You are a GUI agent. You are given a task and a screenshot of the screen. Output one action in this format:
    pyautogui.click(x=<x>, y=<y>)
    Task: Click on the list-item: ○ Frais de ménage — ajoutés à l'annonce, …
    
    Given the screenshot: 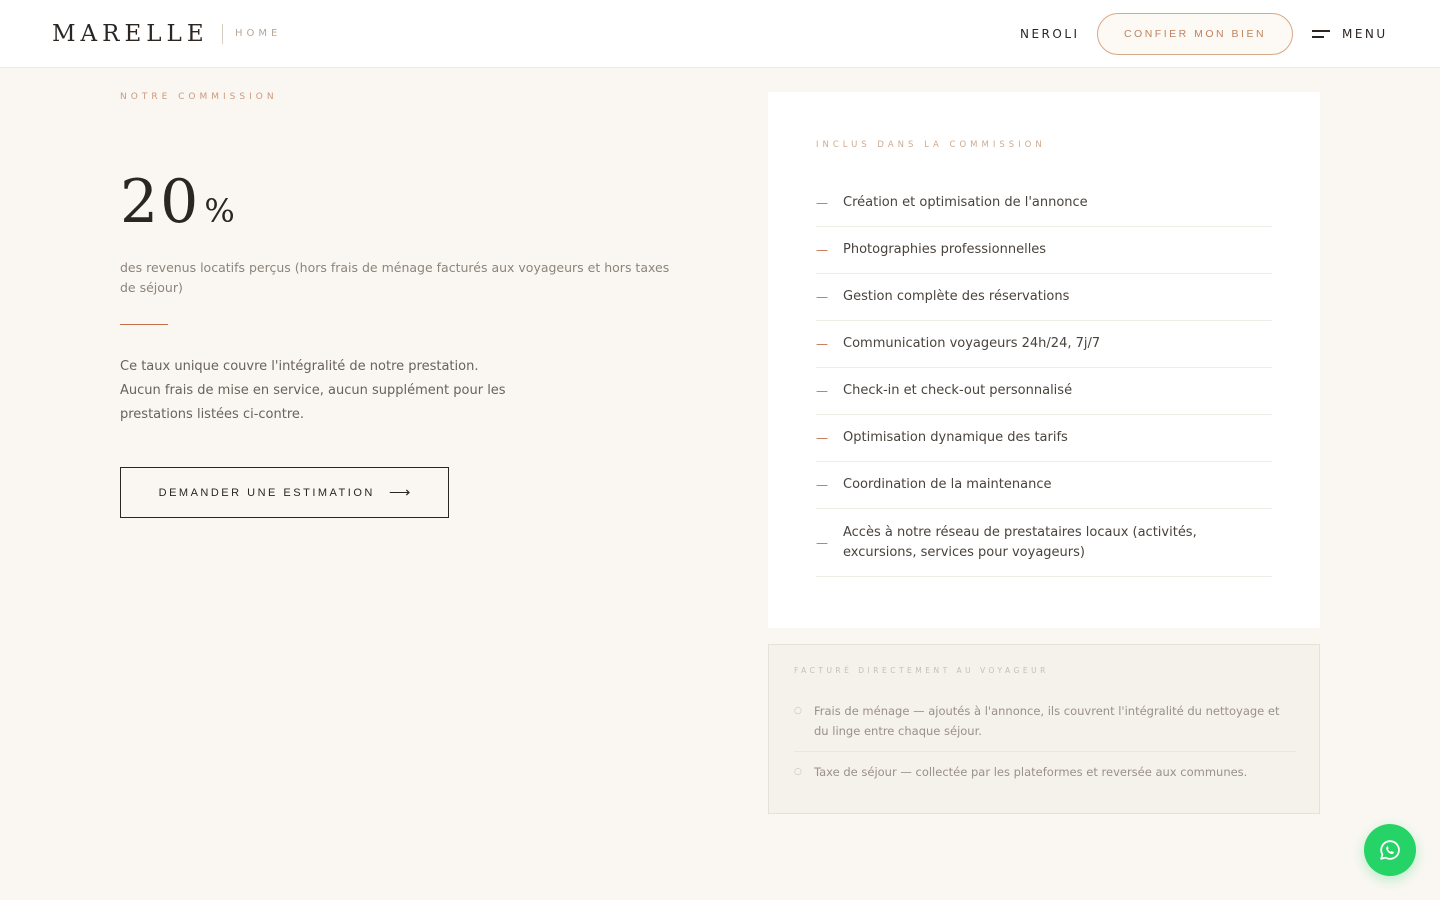 What is the action you would take?
    pyautogui.click(x=1045, y=723)
    